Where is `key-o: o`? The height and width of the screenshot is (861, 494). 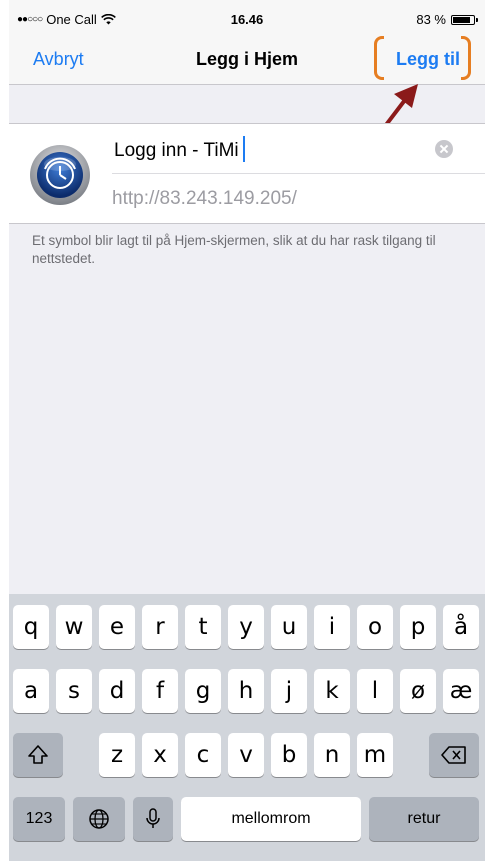
key-o: o is located at coordinates (375, 627).